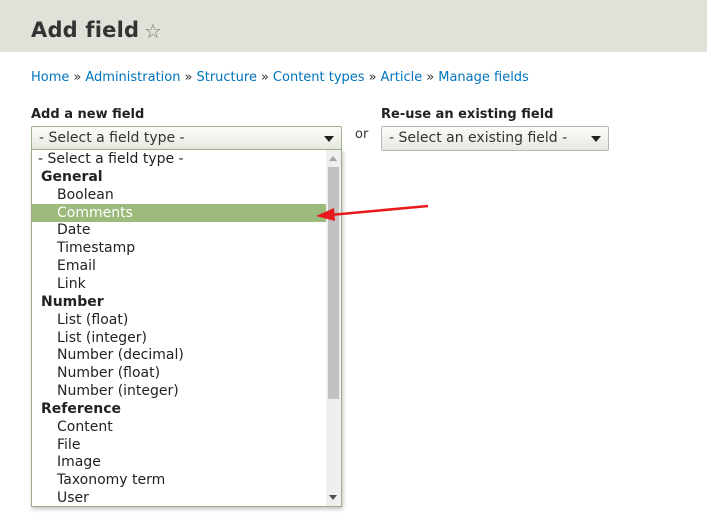 The height and width of the screenshot is (525, 707). I want to click on star-outline-icon: ☆, so click(153, 31).